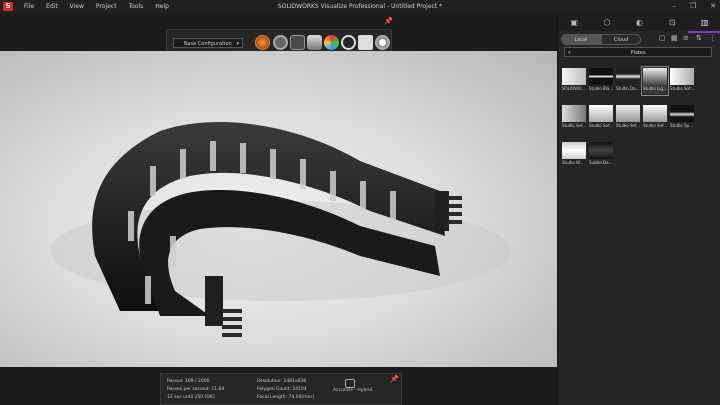 Image resolution: width=720 pixels, height=405 pixels. I want to click on source-toggle: Local Cloud ▢ ▦ ≡ ⇅ ⋮, so click(638, 40).